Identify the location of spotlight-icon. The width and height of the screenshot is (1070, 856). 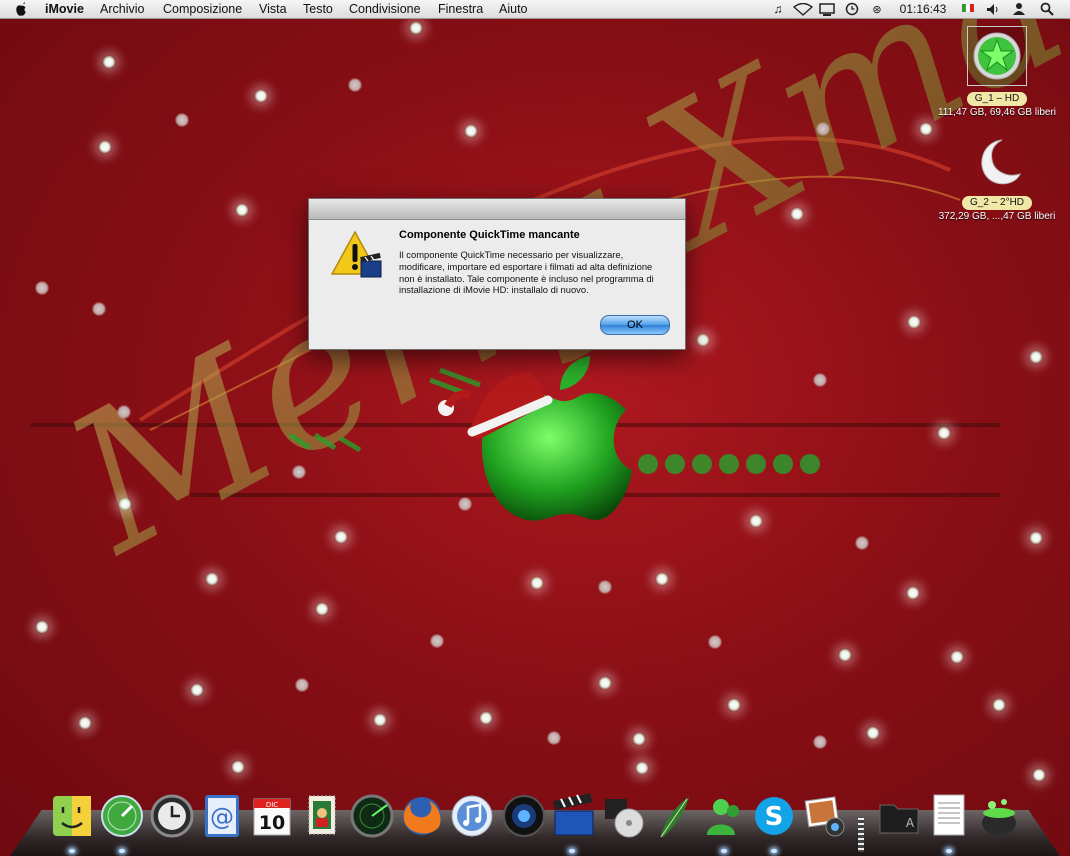
(1047, 9).